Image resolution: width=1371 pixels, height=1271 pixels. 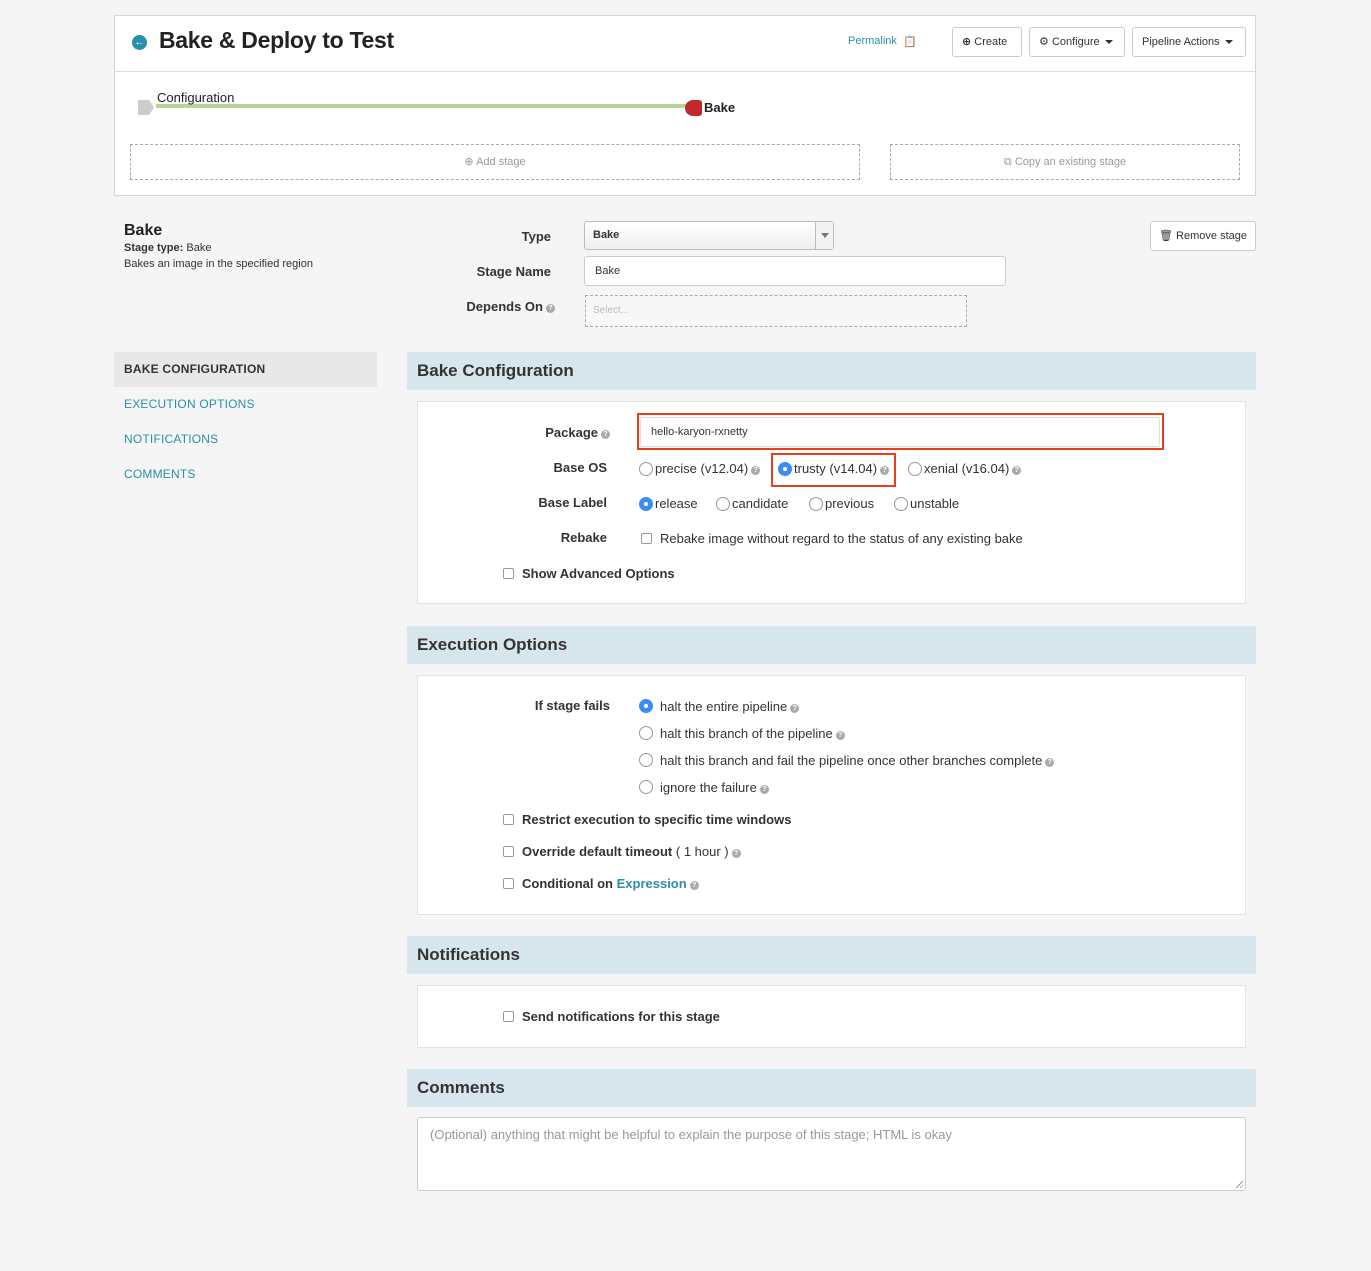 I want to click on configuration-node-label: Configuration, so click(x=195, y=97).